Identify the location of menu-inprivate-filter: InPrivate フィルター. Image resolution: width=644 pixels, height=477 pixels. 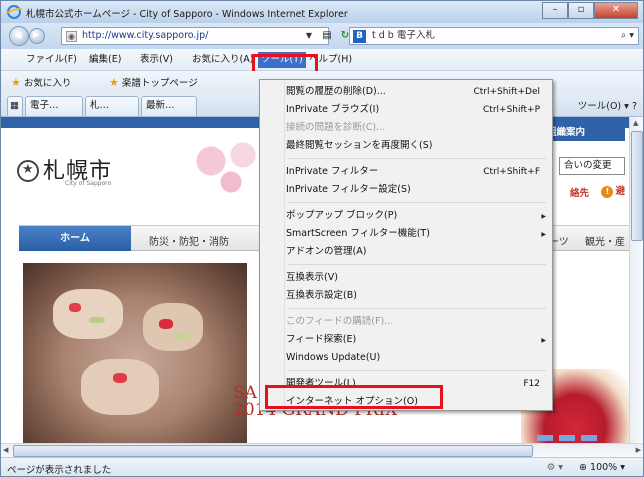
(332, 172).